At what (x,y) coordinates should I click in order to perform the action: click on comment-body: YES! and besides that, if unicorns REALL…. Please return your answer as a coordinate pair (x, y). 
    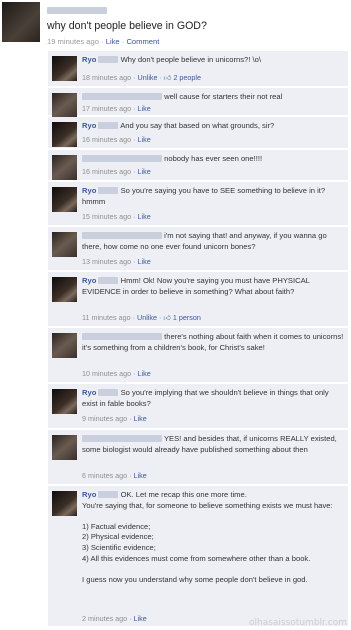
    Looking at the image, I should click on (213, 444).